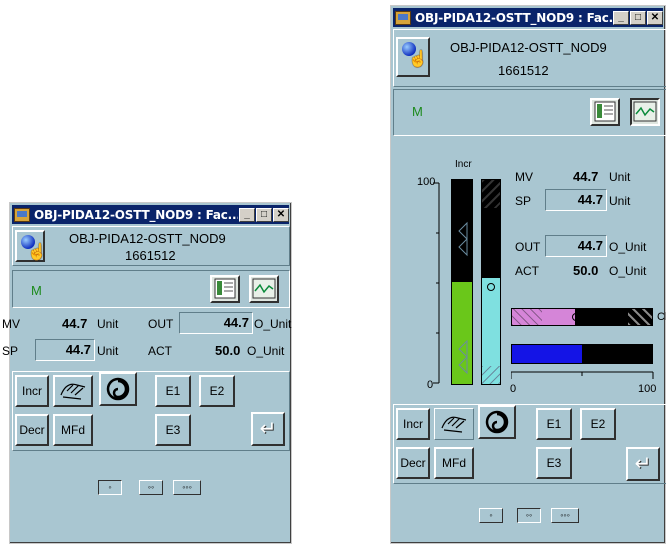  What do you see at coordinates (647, 389) in the screenshot?
I see `hbar-max-label: 100` at bounding box center [647, 389].